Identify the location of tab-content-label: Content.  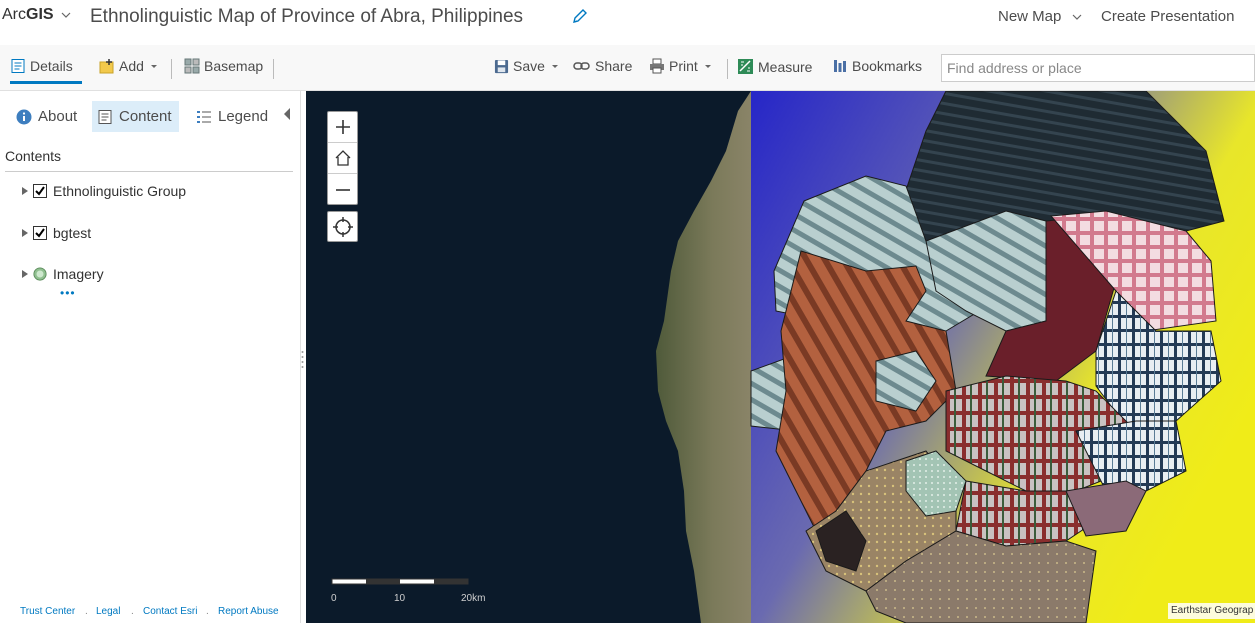
(145, 116).